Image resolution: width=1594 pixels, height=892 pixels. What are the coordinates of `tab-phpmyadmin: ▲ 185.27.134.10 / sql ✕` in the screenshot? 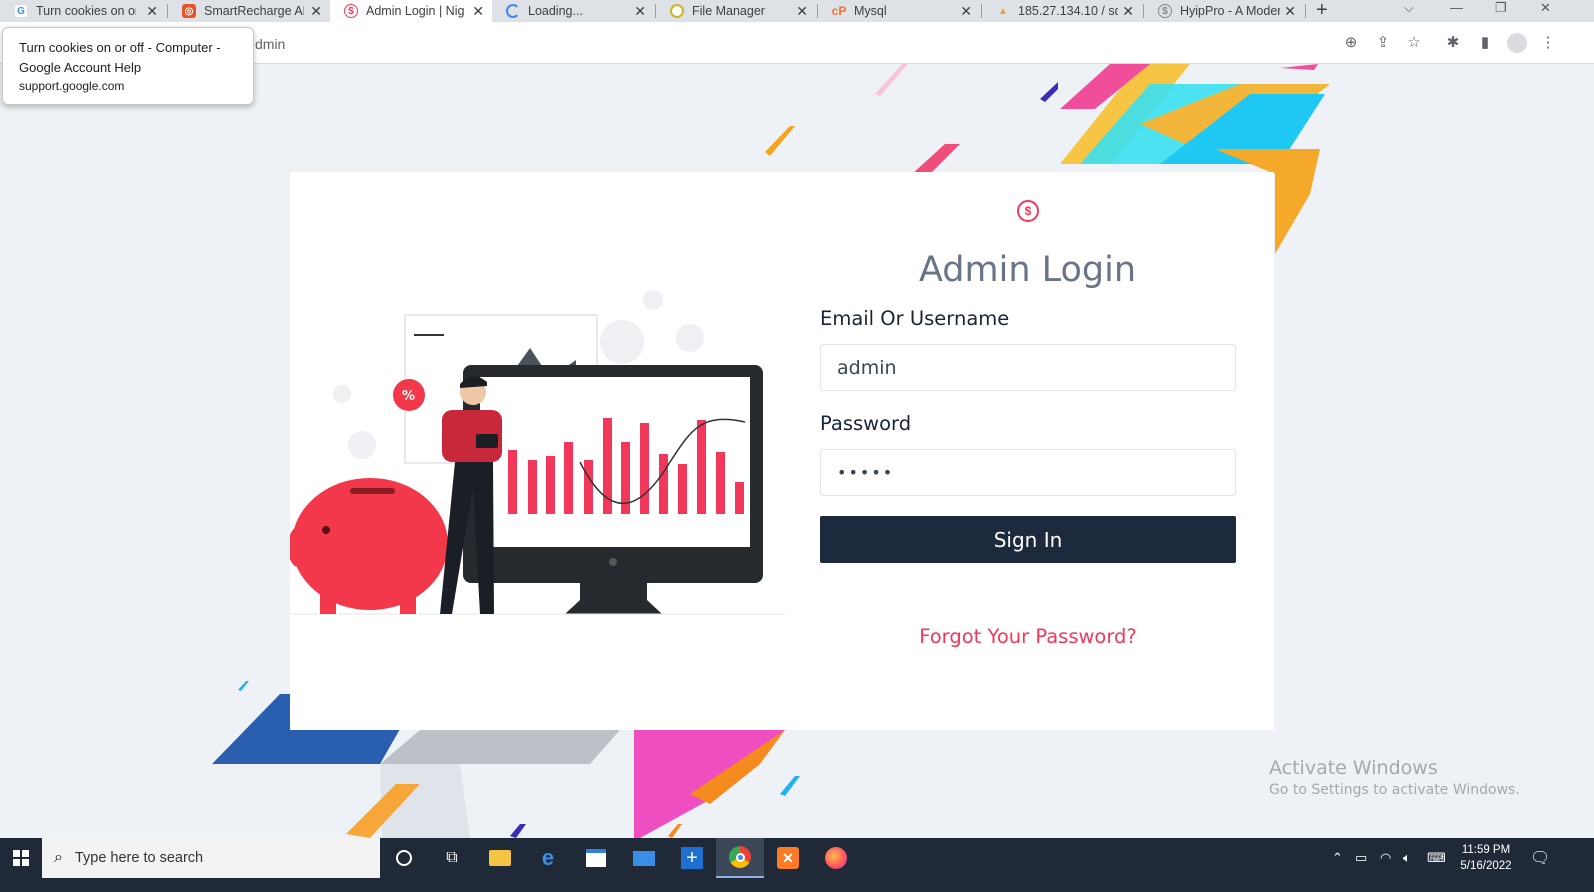 It's located at (1062, 11).